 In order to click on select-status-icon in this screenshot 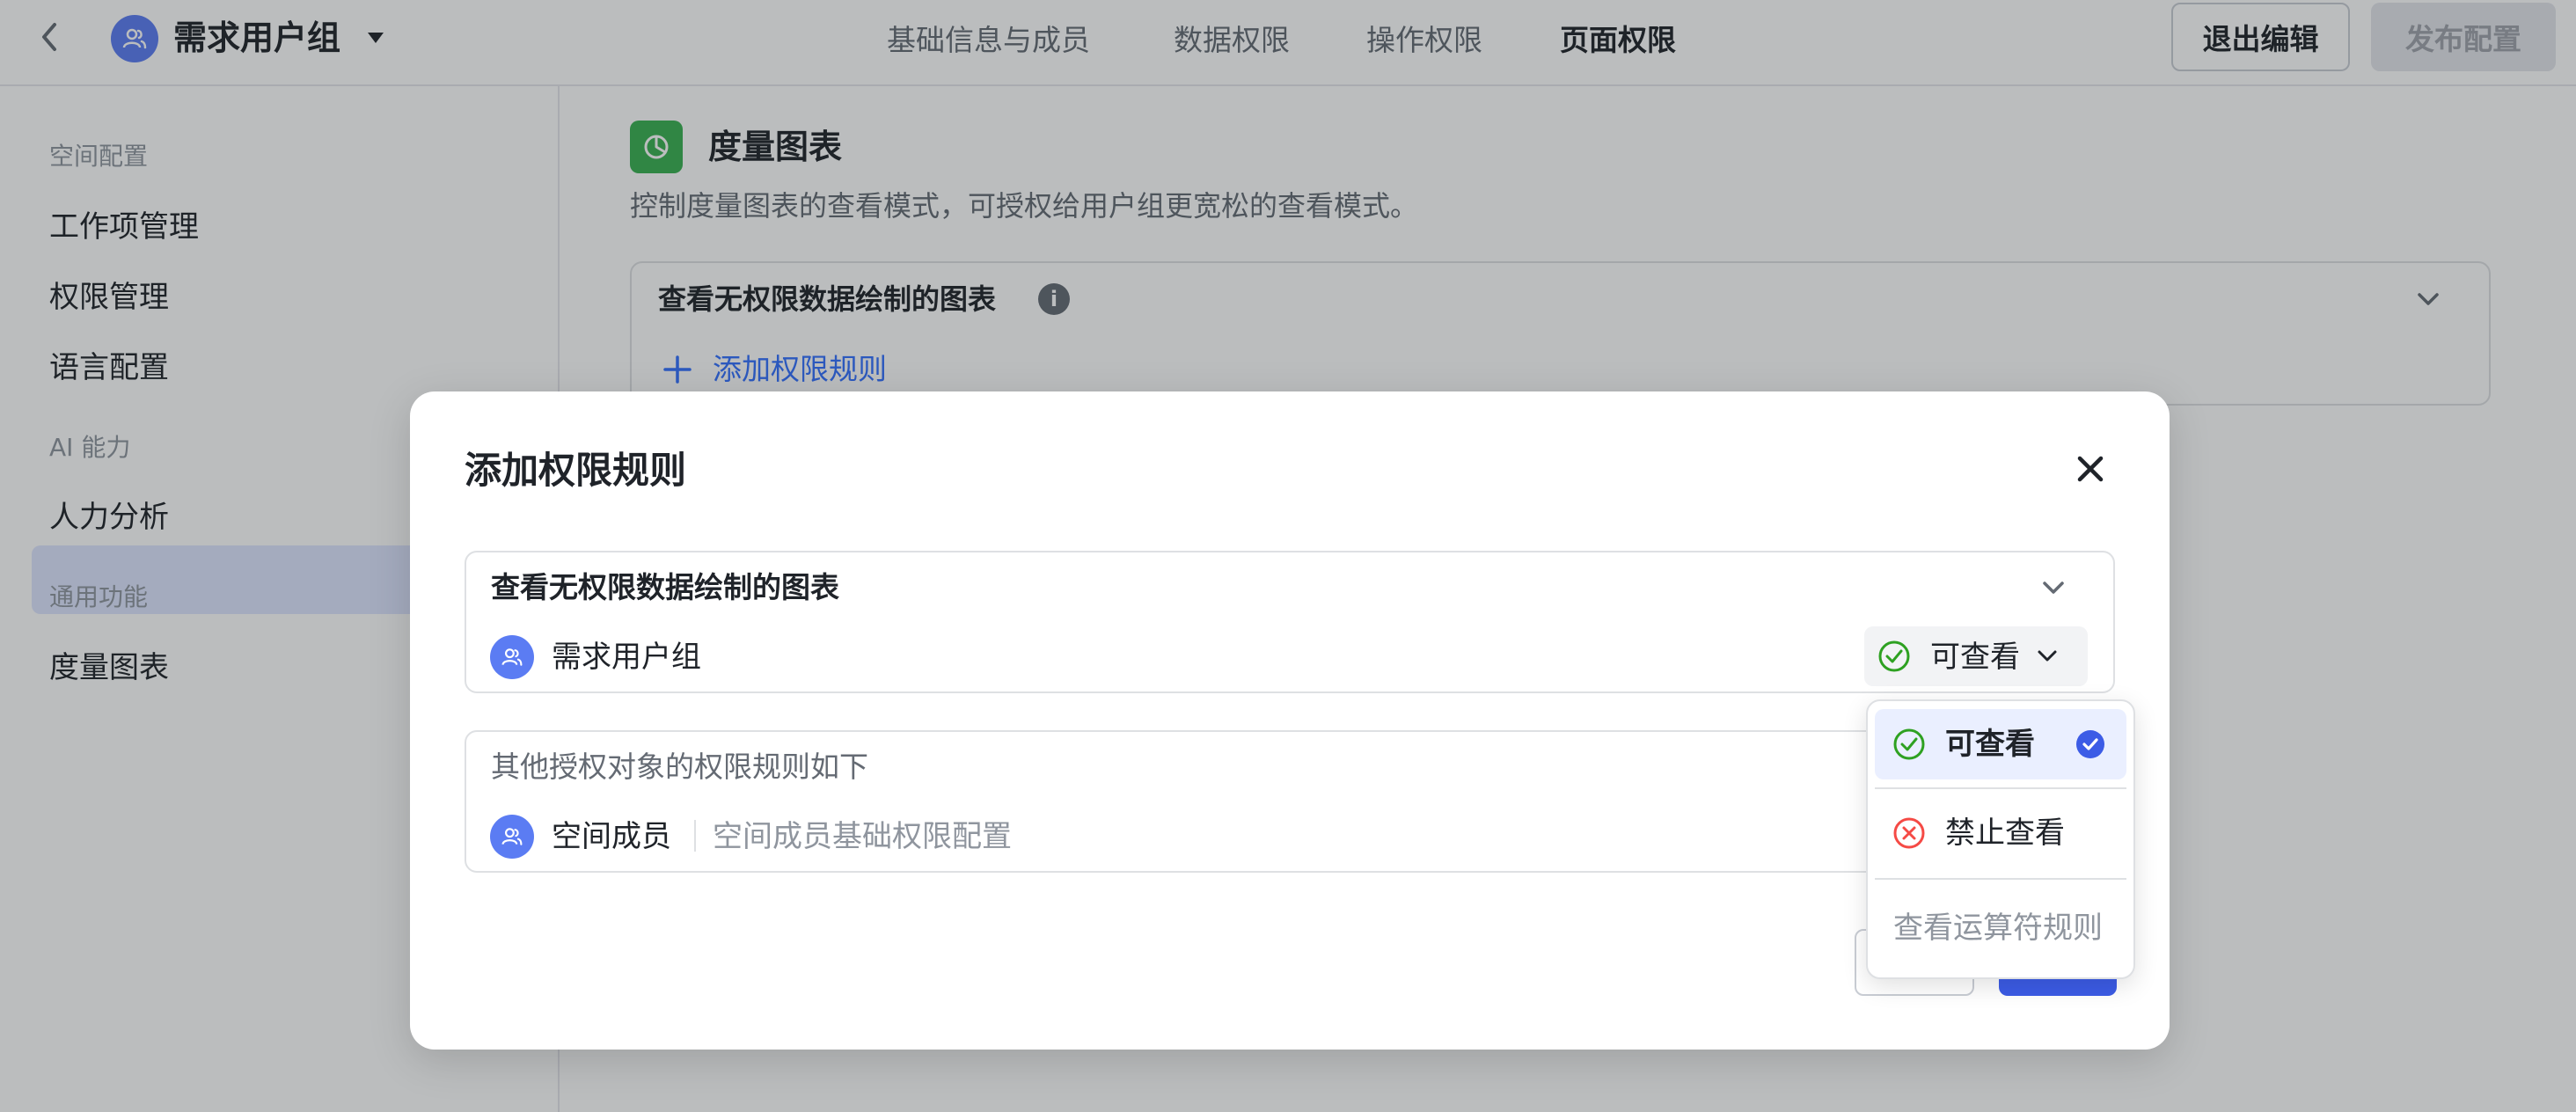, I will do `click(1894, 656)`.